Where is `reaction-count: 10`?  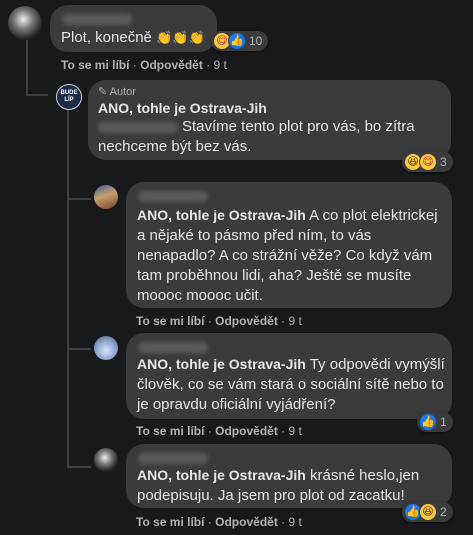 reaction-count: 10 is located at coordinates (256, 41).